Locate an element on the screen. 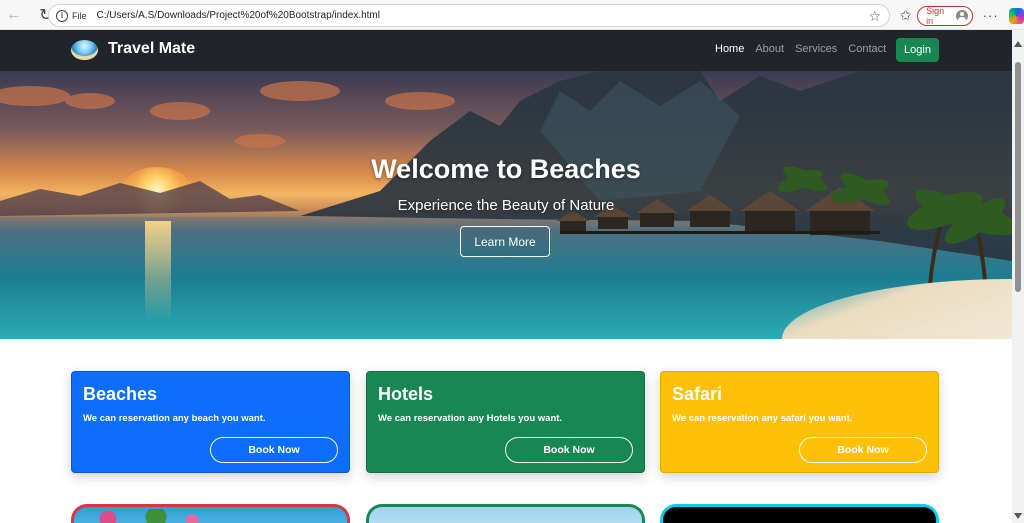 Image resolution: width=1024 pixels, height=523 pixels. brand-name: Travel Mate is located at coordinates (151, 49).